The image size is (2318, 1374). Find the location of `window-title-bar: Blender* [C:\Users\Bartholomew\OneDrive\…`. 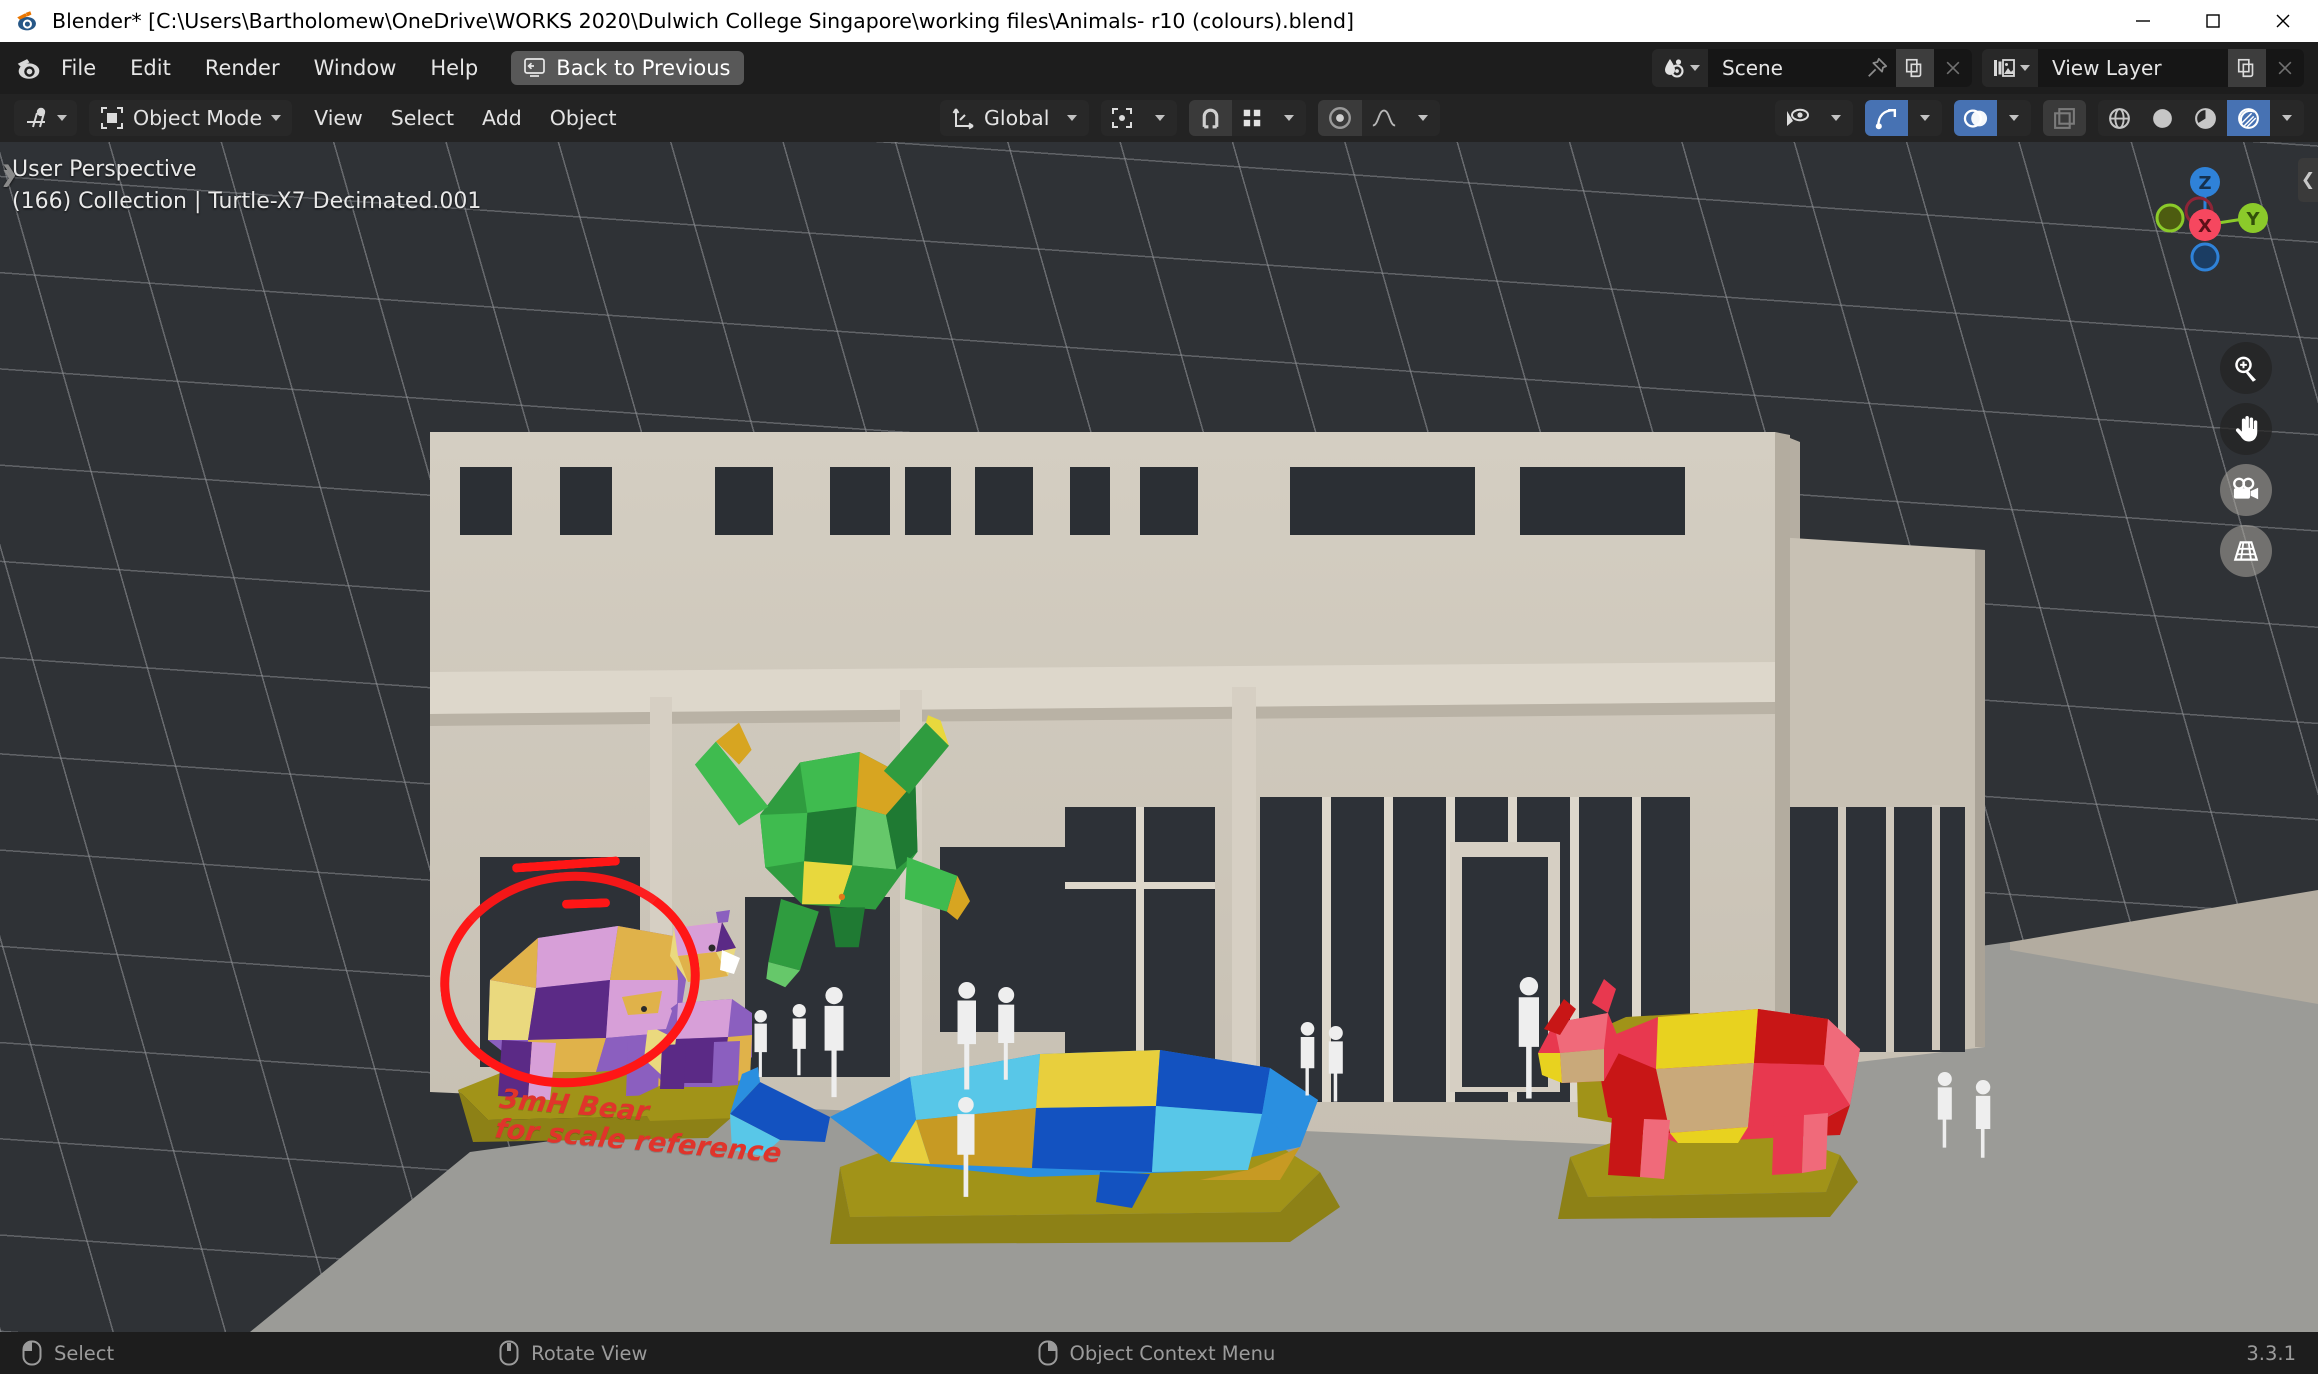

window-title-bar: Blender* [C:\Users\Bartholomew\OneDrive\… is located at coordinates (1159, 21).